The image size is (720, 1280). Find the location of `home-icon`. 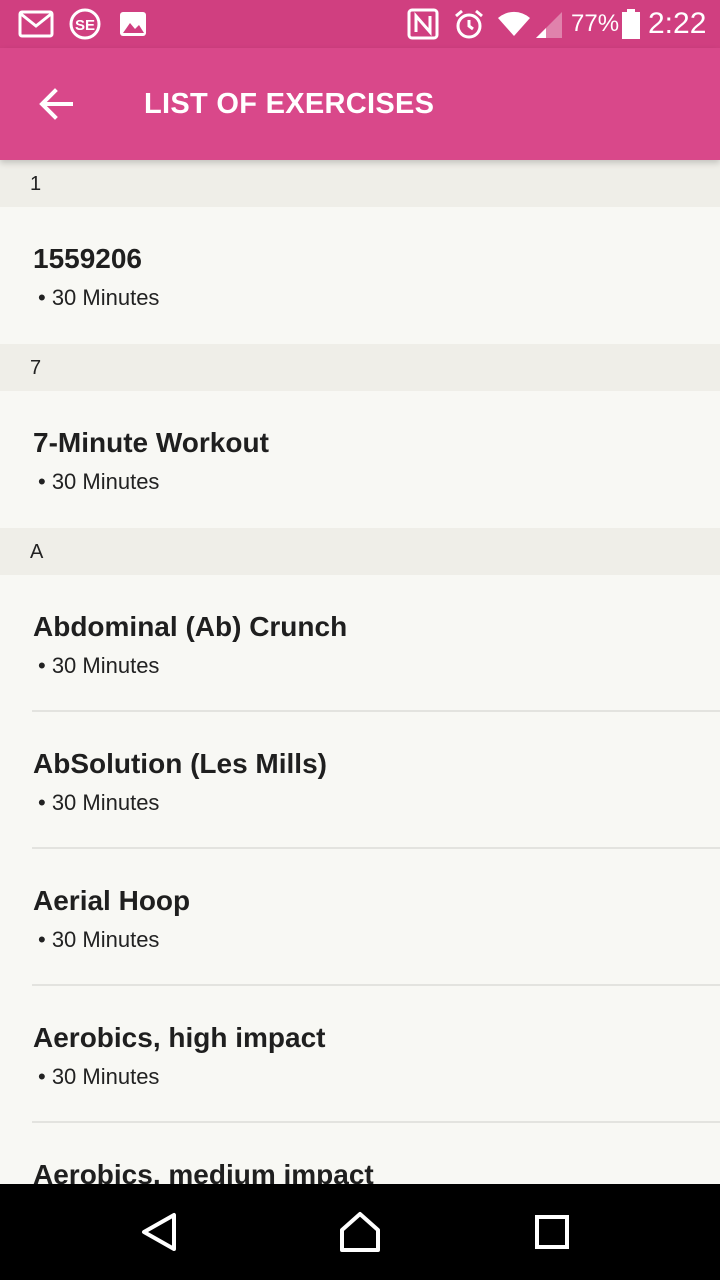

home-icon is located at coordinates (360, 1232).